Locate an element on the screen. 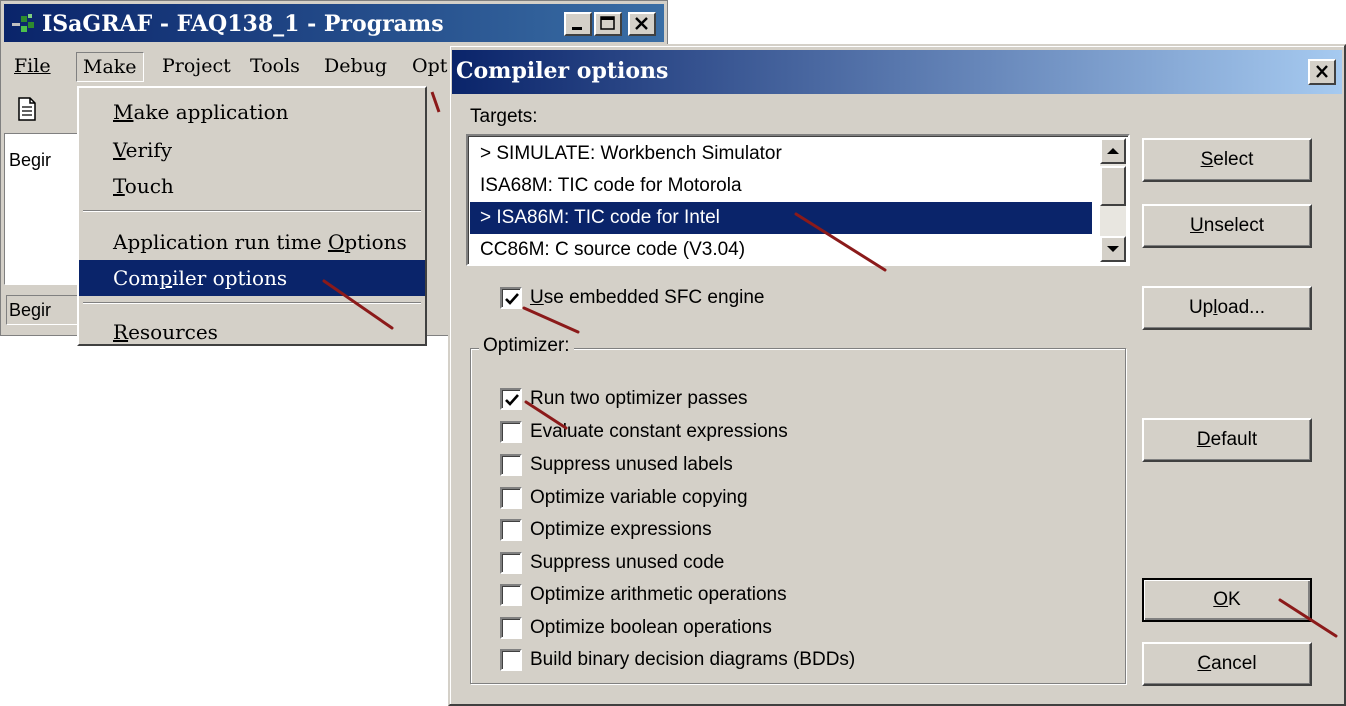  target-row-simulate: > SIMULATE: Workbench Simulator is located at coordinates (781, 154).